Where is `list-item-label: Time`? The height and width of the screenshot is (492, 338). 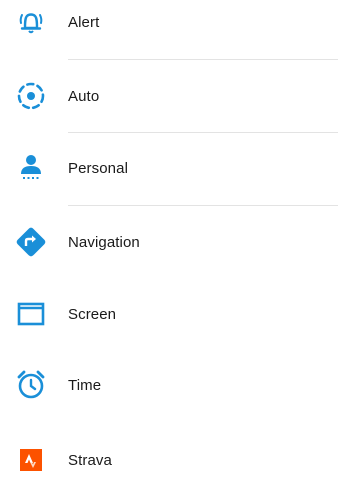 list-item-label: Time is located at coordinates (85, 385).